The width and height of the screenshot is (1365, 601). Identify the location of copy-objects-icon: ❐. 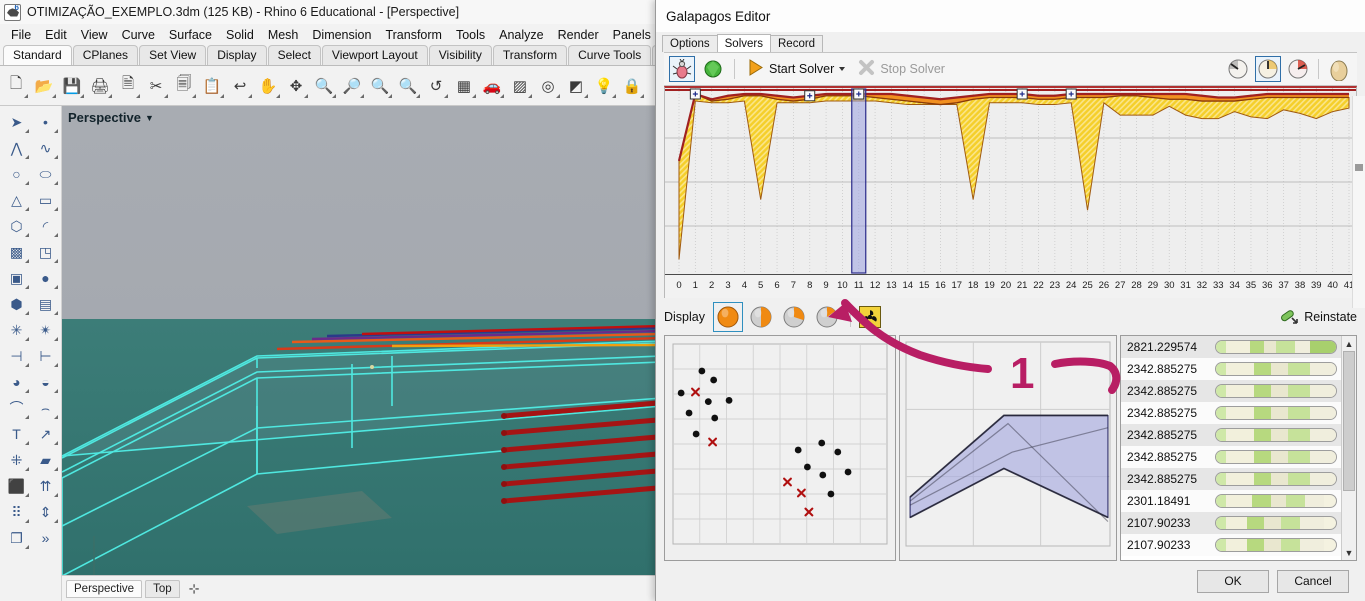
(16, 538).